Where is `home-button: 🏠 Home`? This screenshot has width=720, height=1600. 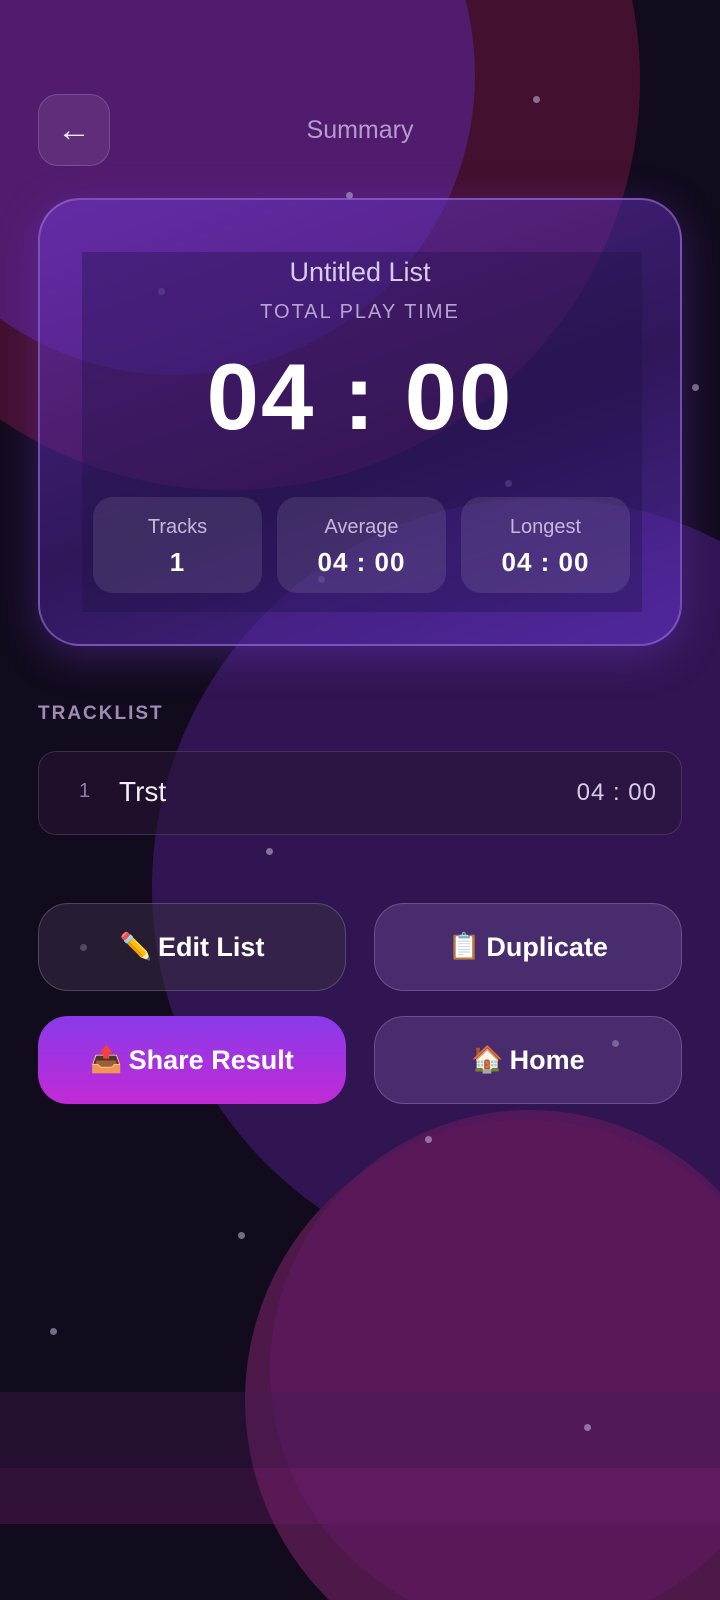 home-button: 🏠 Home is located at coordinates (528, 1060).